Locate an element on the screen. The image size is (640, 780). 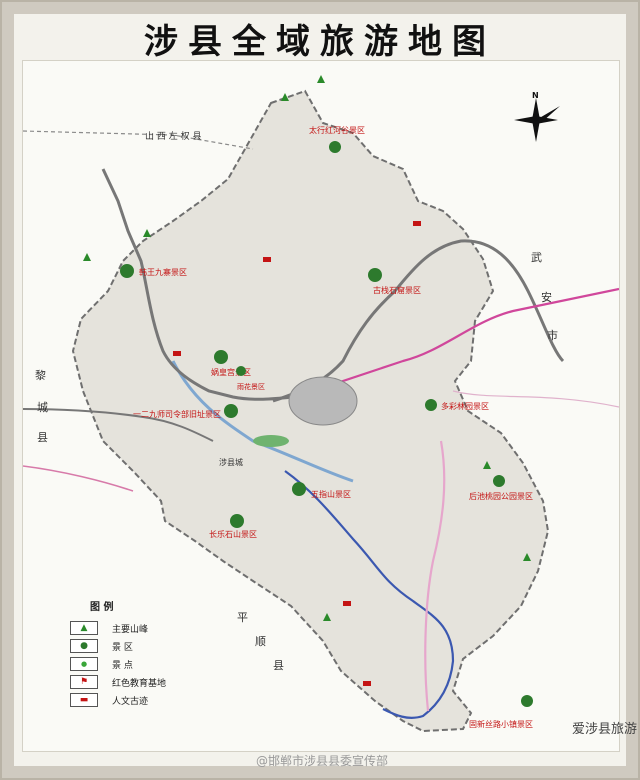
legend-label: 主要山峰 is located at coordinates (130, 629).